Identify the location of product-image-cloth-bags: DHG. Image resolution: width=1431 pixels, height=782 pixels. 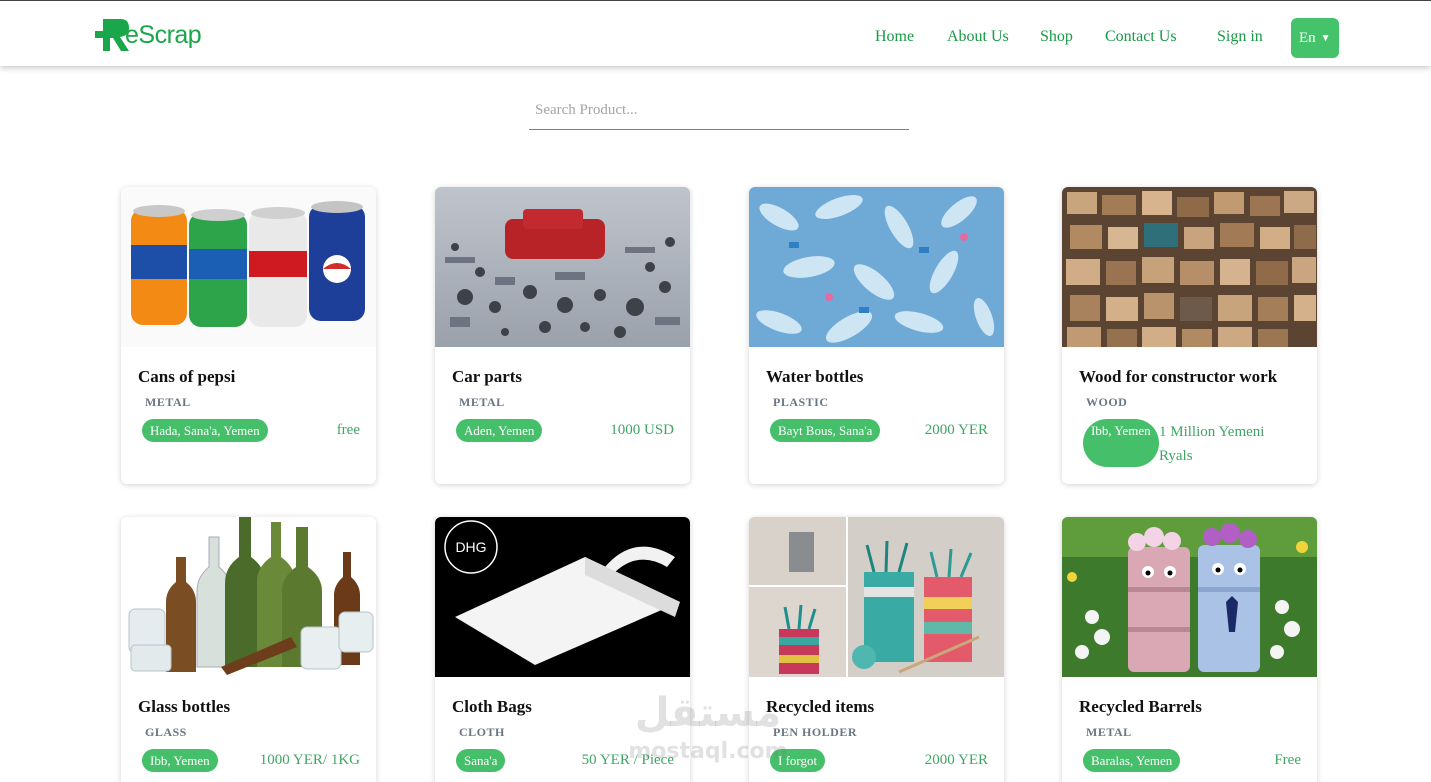
(562, 597).